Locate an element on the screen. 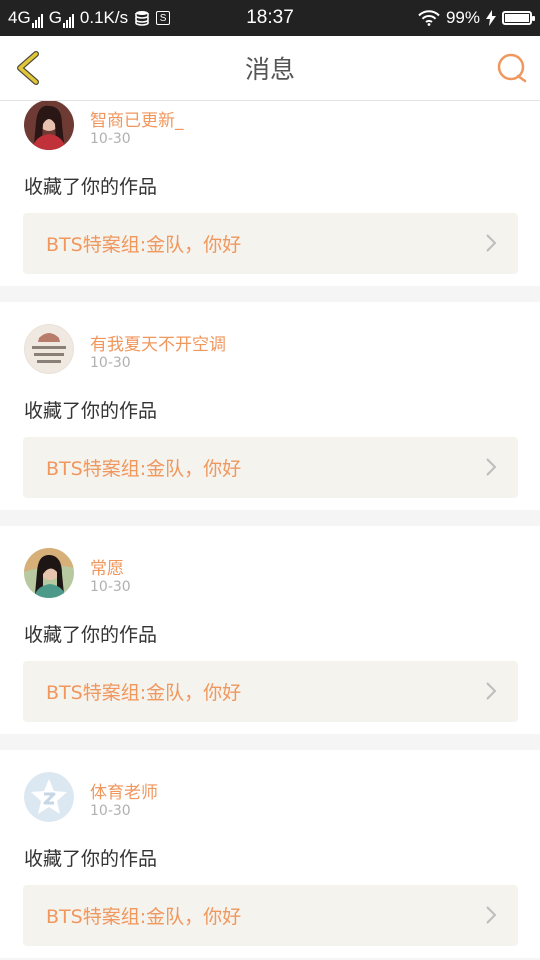 This screenshot has width=540, height=960. search-icon is located at coordinates (512, 68).